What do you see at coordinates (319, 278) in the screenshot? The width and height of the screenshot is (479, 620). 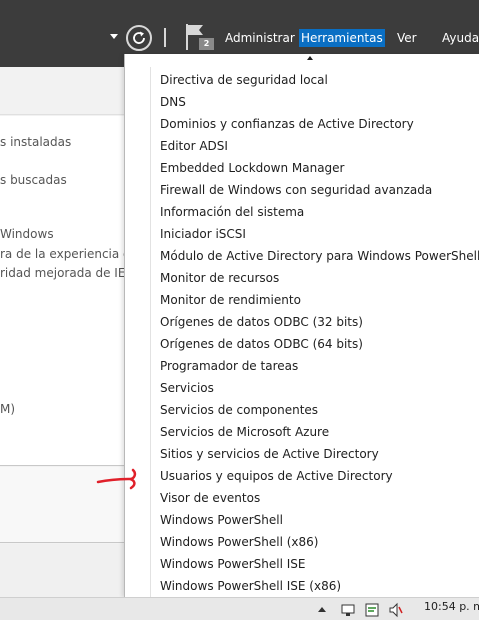 I see `tools-menu-item: Monitor de recursos` at bounding box center [319, 278].